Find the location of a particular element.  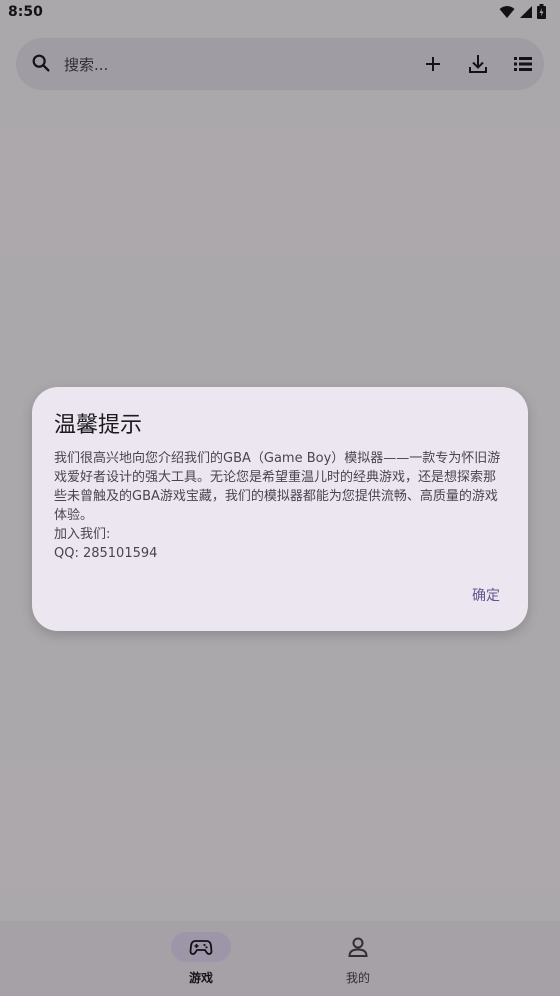

dialog-qq-text: QQ: 285101594 is located at coordinates (106, 553).